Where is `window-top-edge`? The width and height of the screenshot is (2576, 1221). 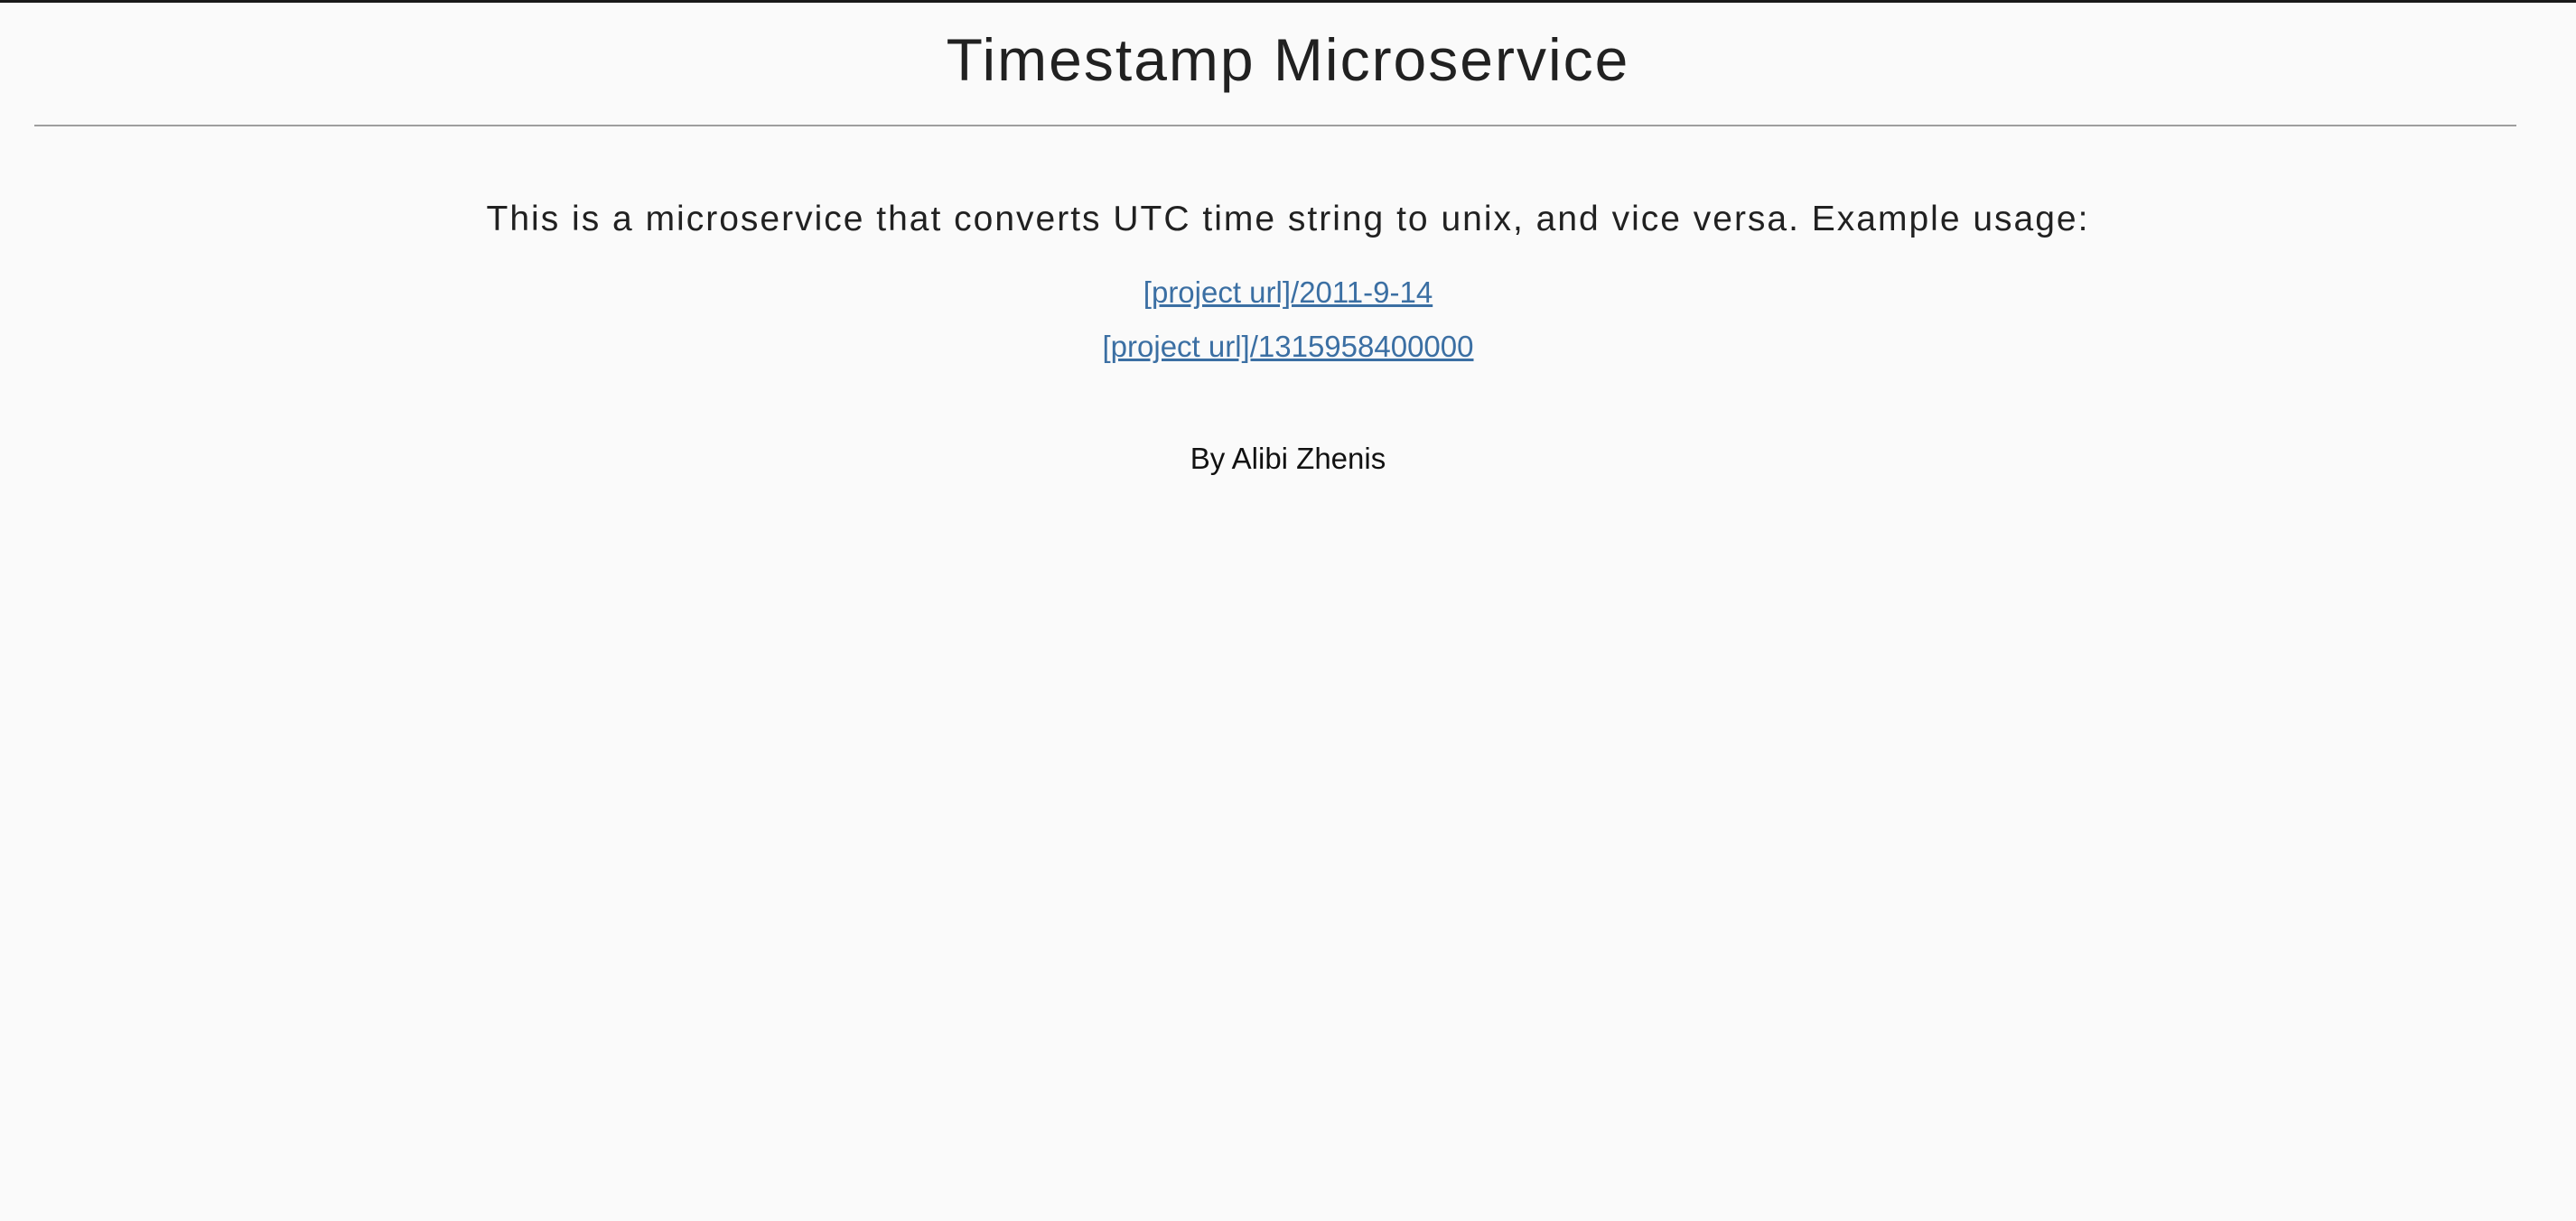
window-top-edge is located at coordinates (1288, 2).